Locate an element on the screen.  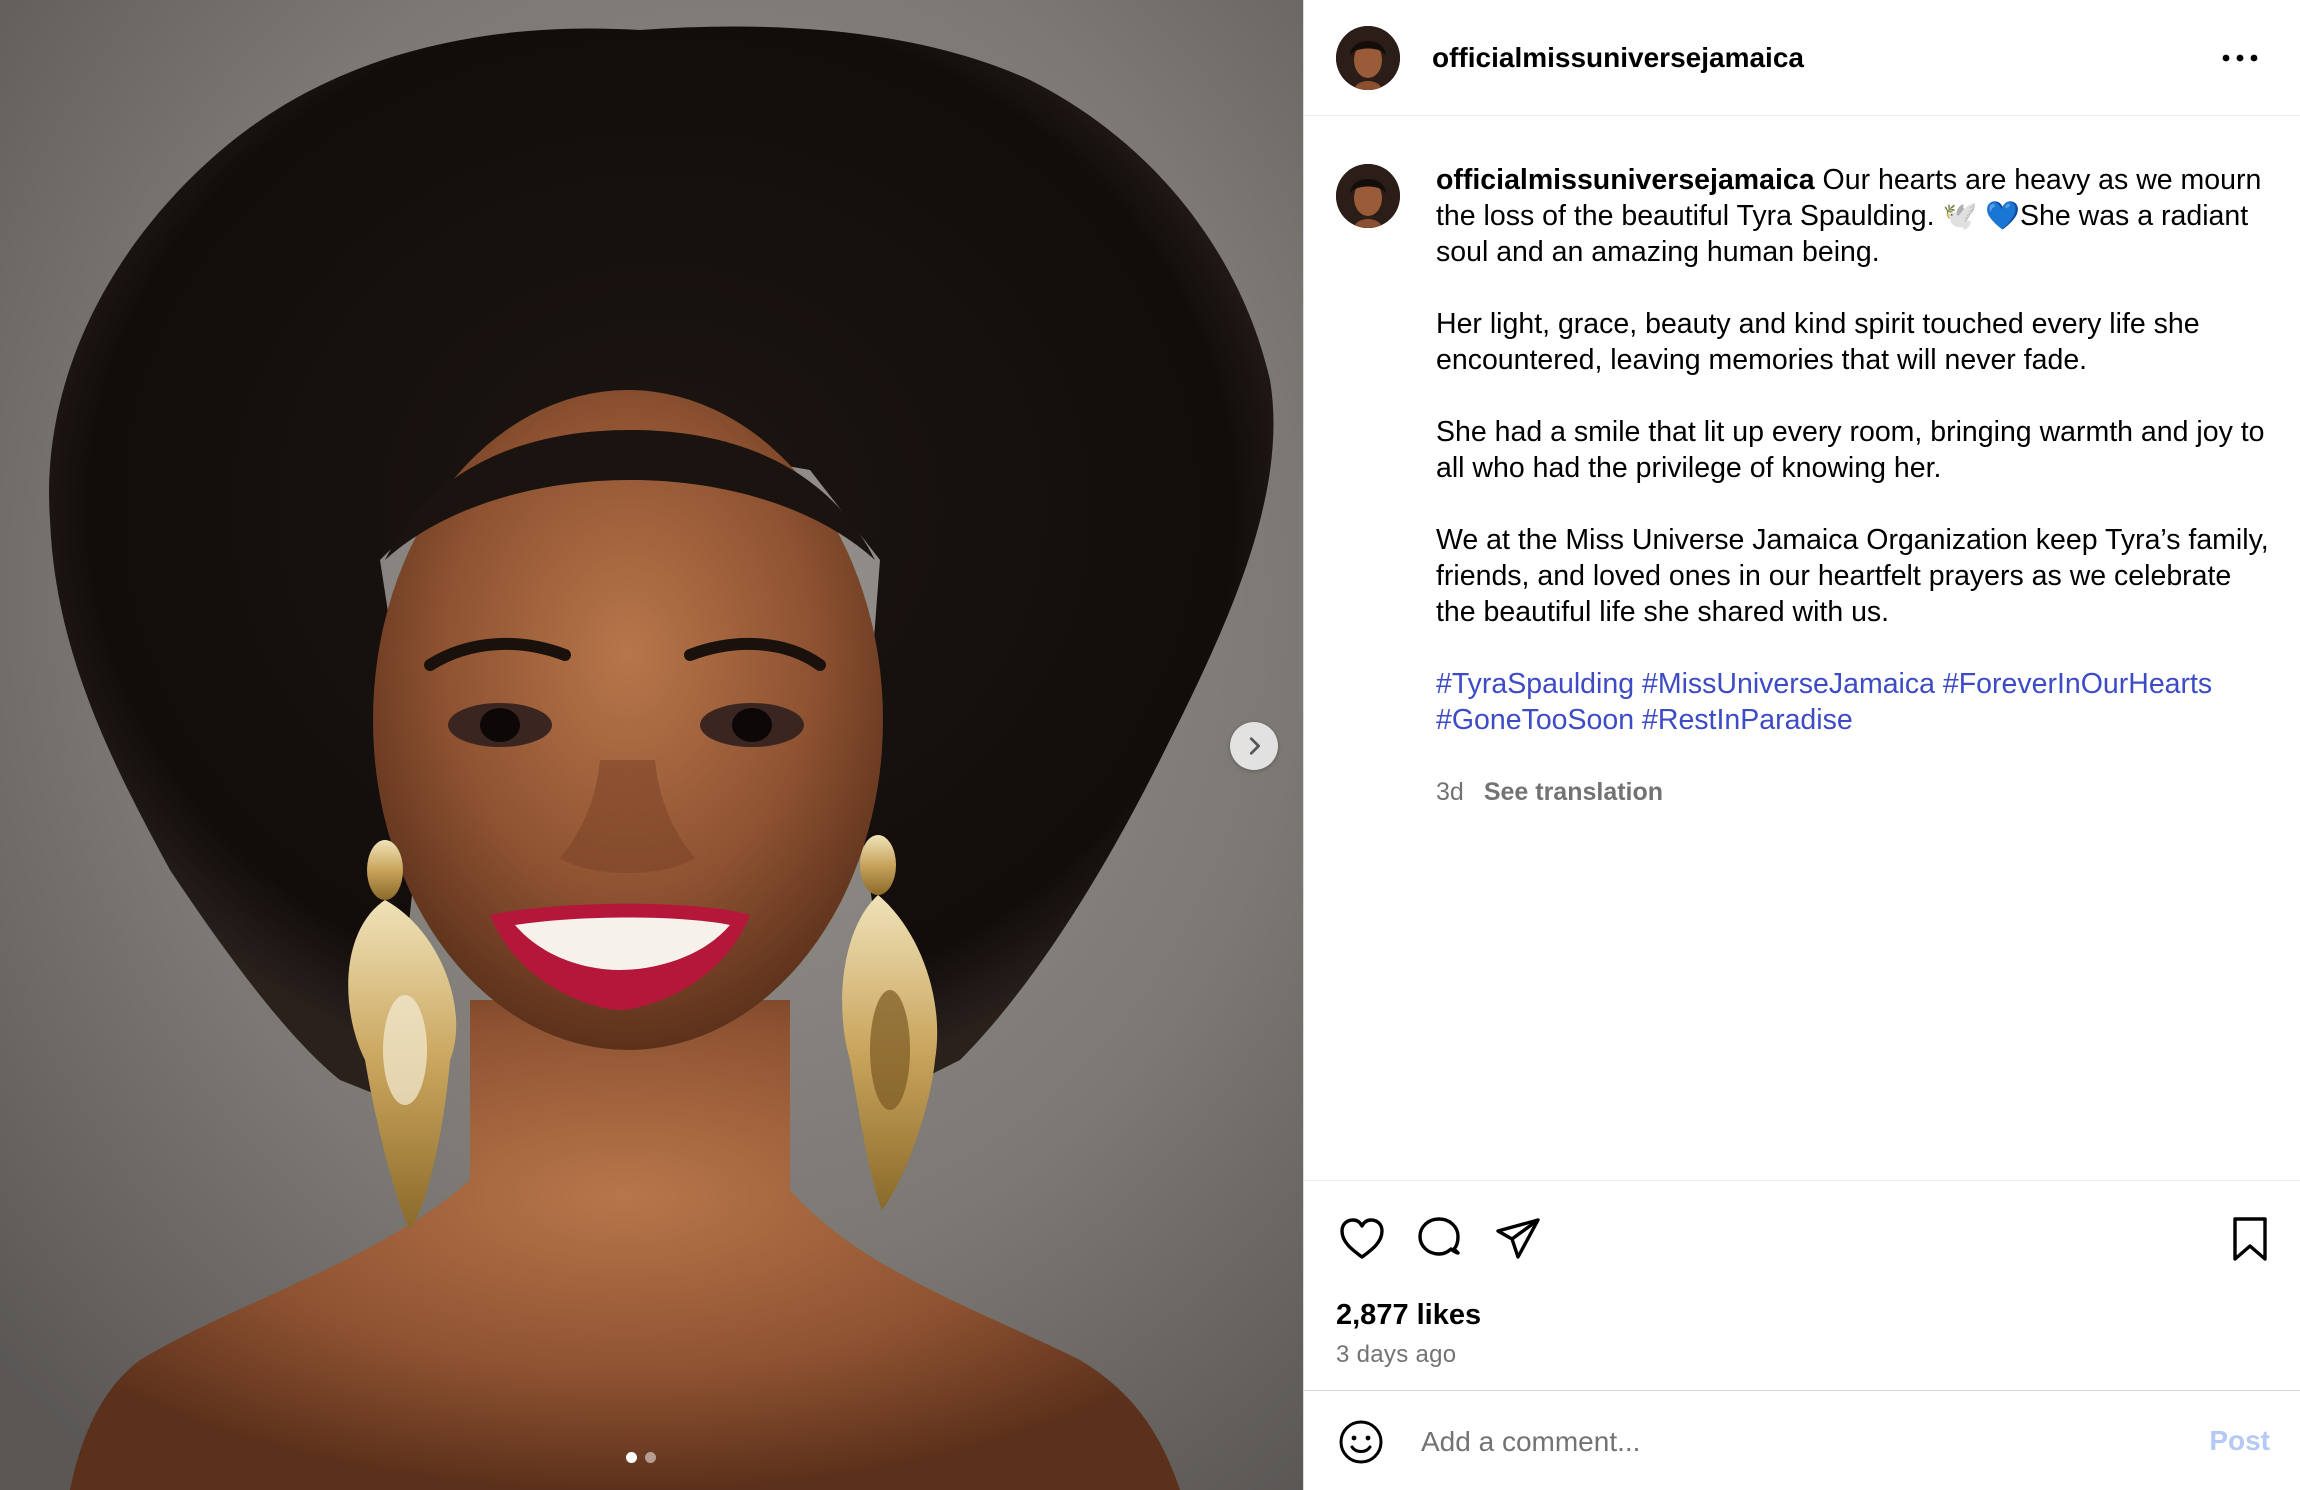
caption-age: 3d is located at coordinates (1450, 792).